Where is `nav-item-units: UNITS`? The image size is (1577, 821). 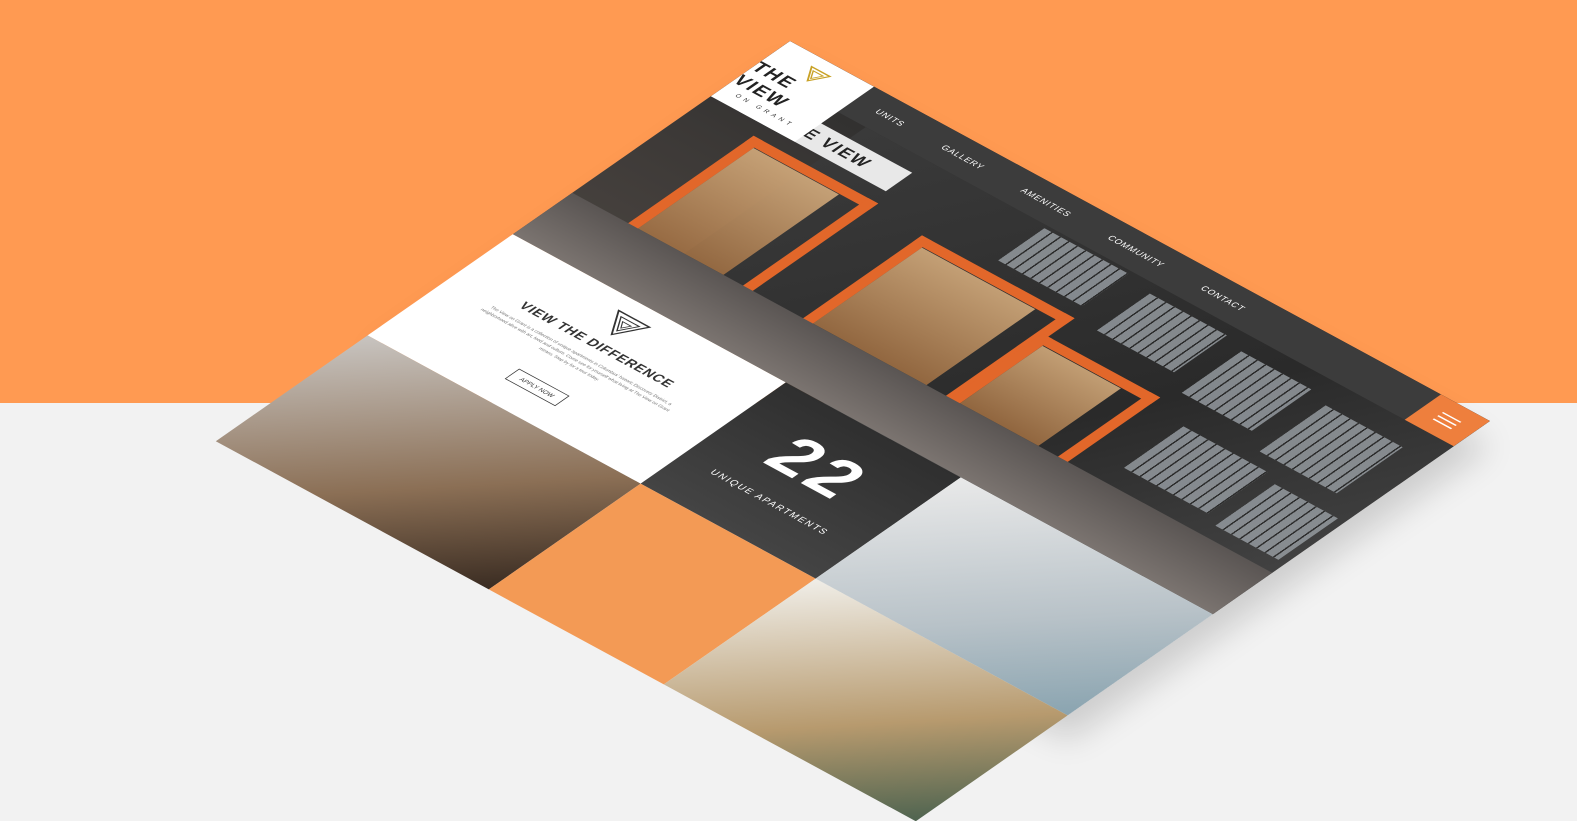
nav-item-units: UNITS is located at coordinates (890, 118).